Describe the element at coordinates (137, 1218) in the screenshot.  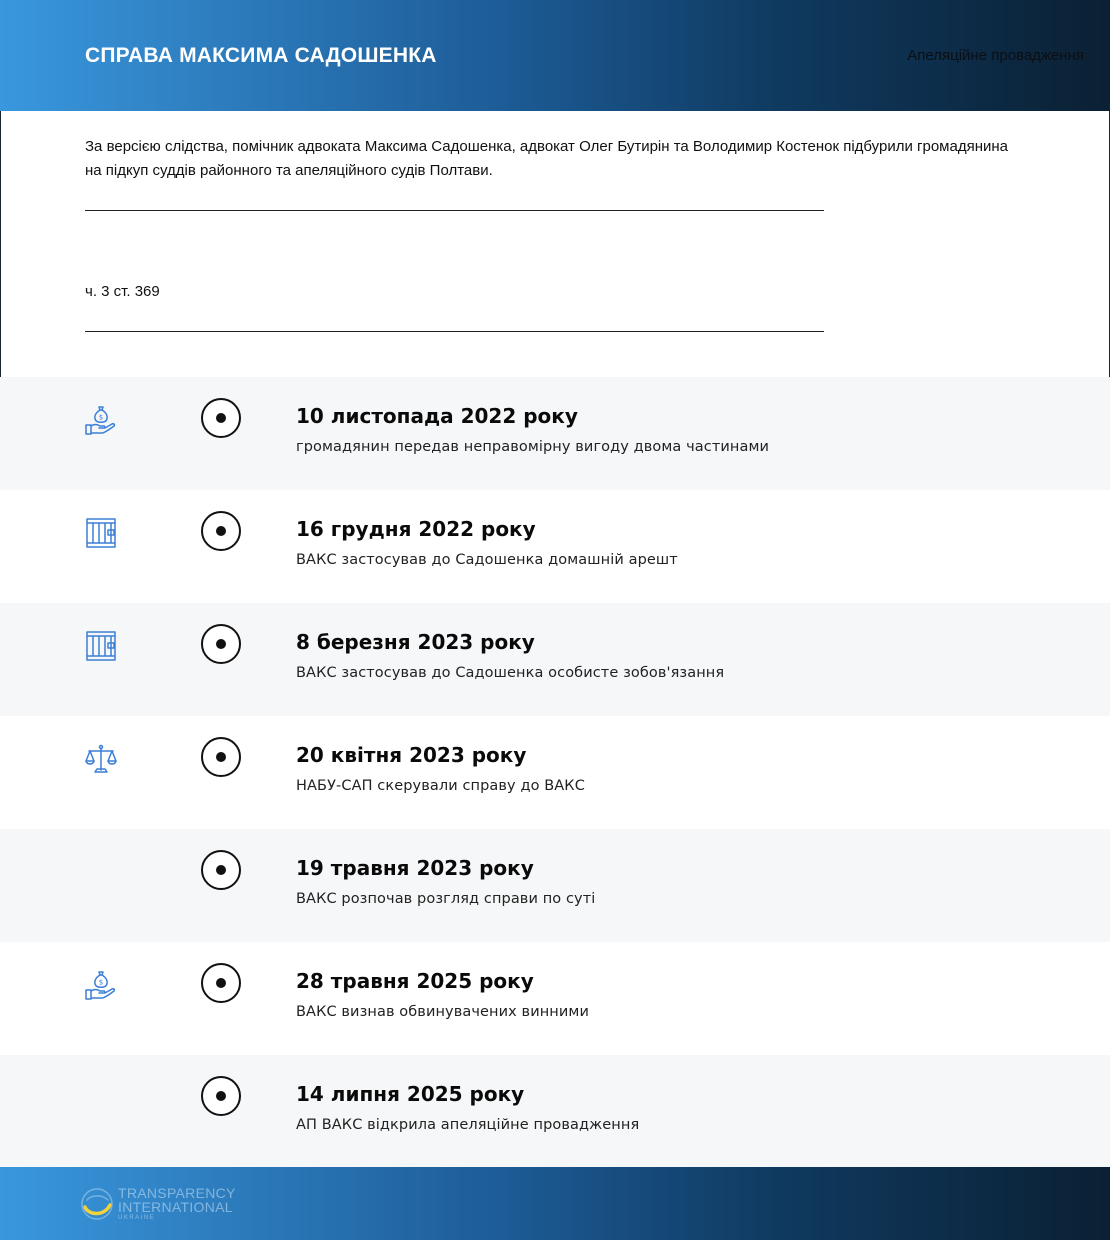
I see `logo-line: UKRAINE` at that location.